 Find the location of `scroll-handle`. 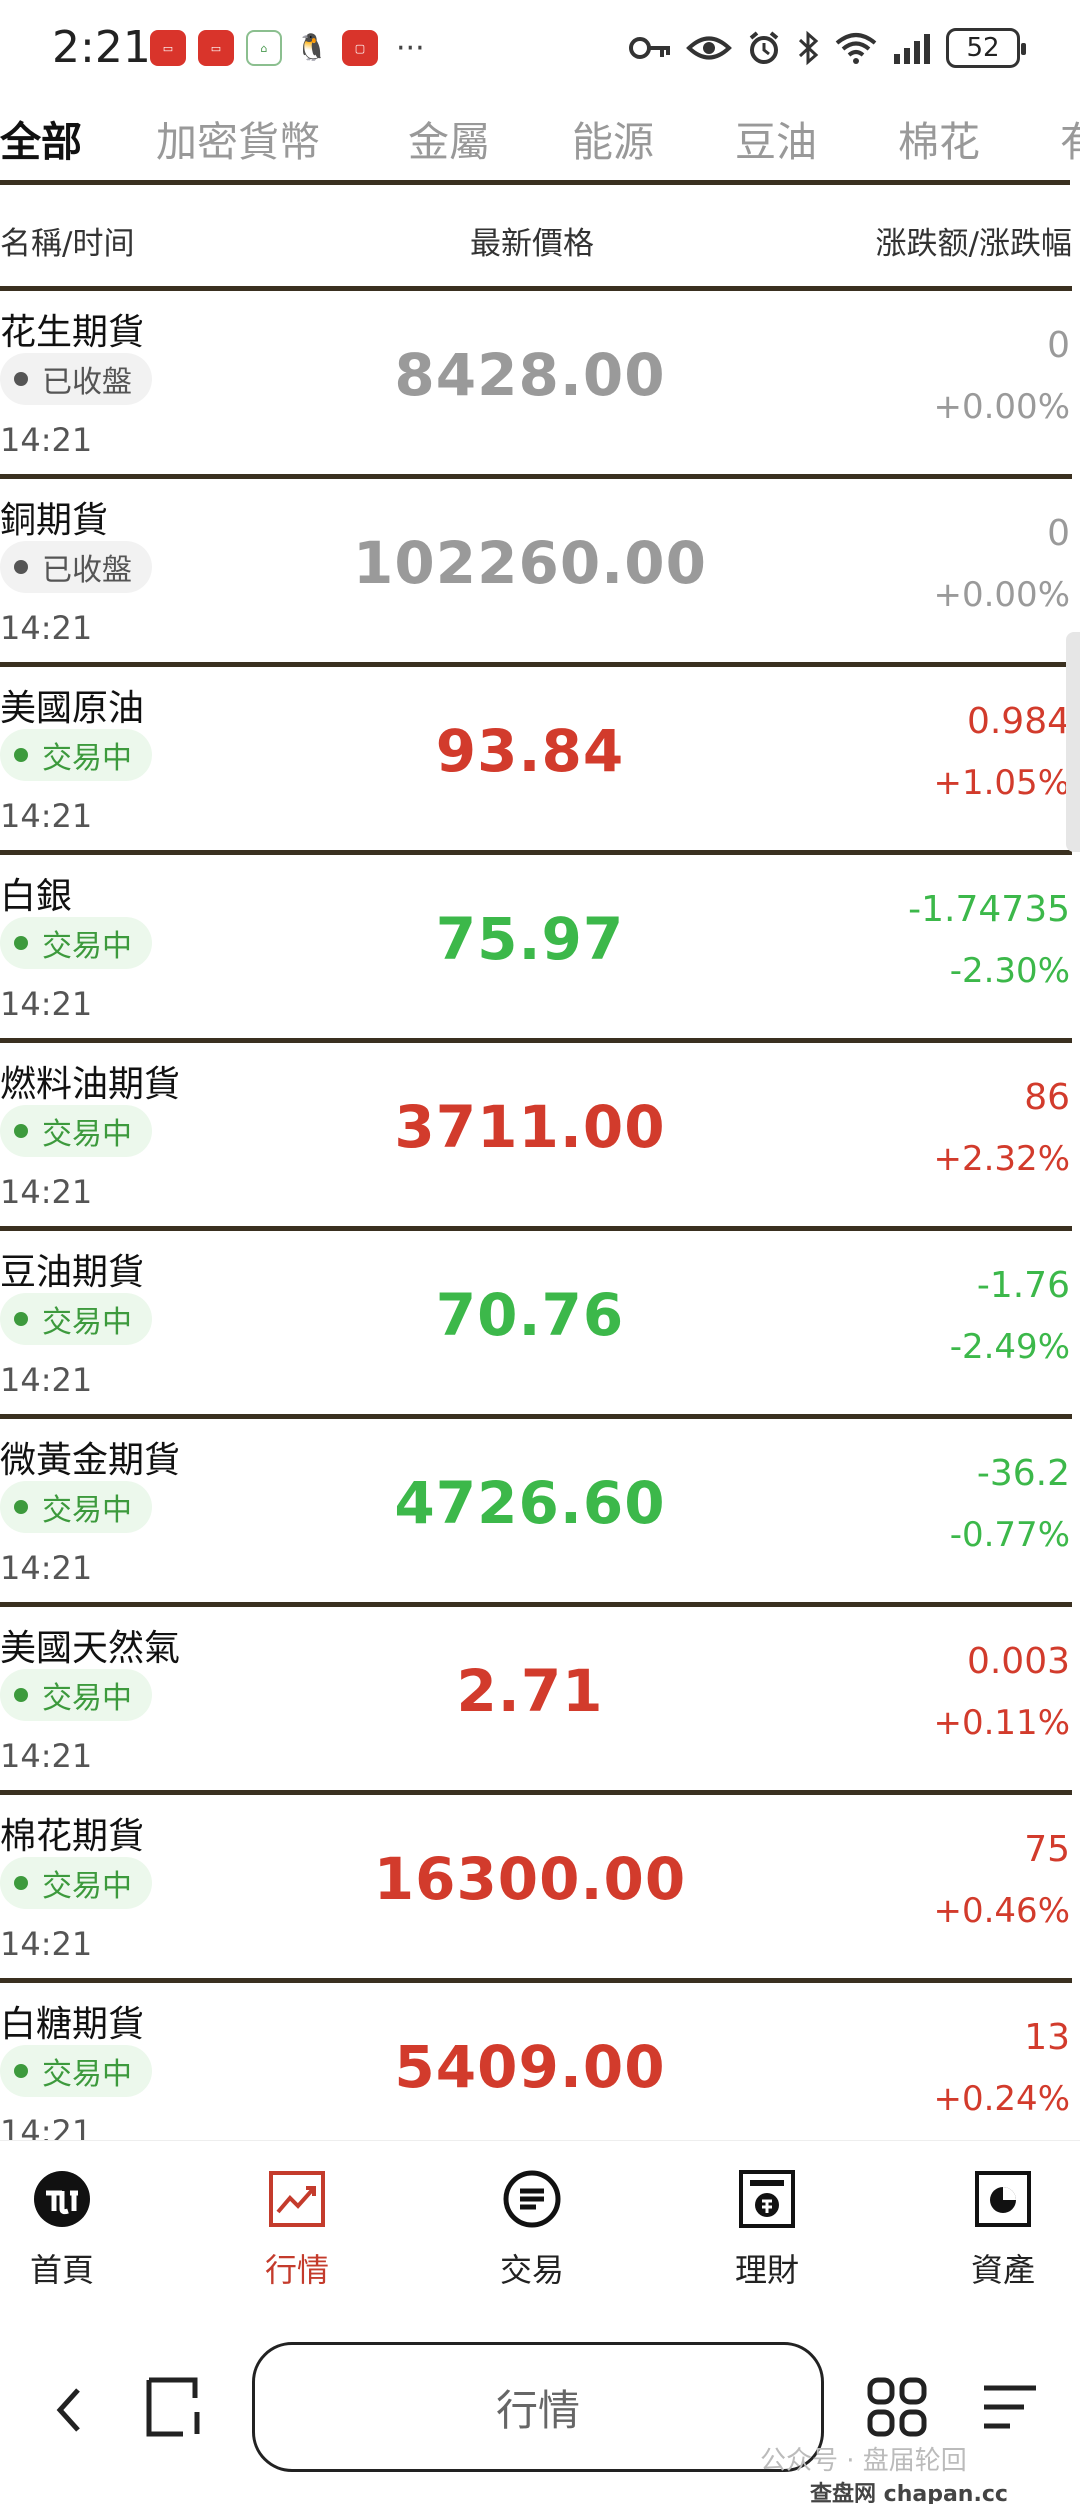

scroll-handle is located at coordinates (1073, 742).